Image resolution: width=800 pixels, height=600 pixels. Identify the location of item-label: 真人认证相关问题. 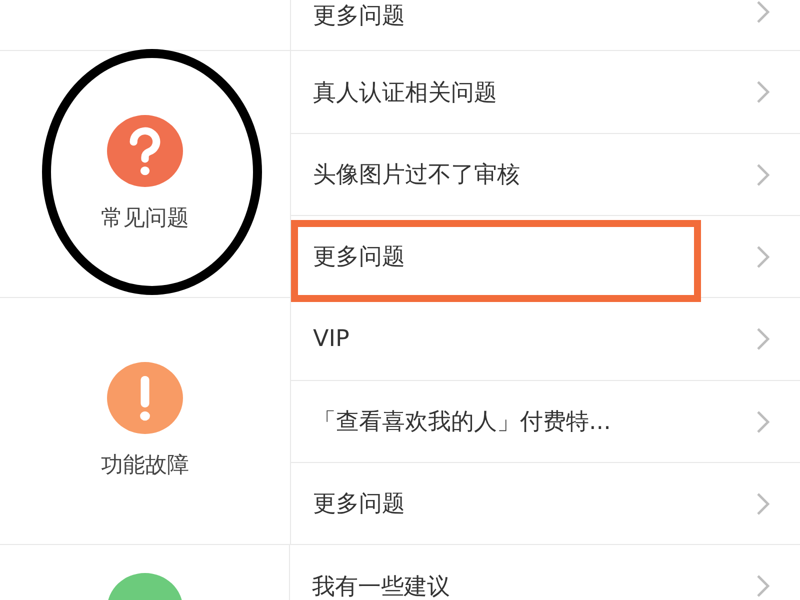
(405, 93).